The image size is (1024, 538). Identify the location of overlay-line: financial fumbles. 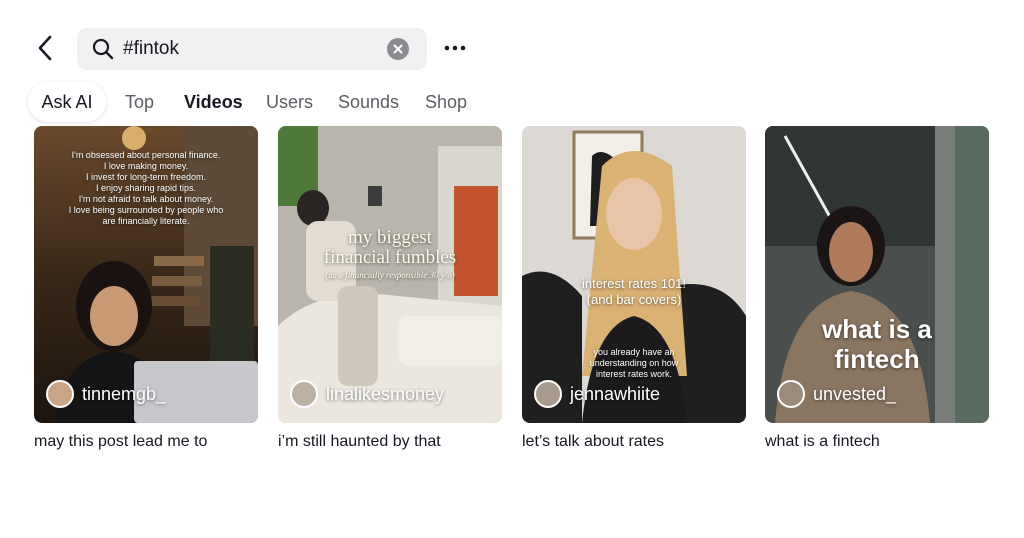
(390, 257).